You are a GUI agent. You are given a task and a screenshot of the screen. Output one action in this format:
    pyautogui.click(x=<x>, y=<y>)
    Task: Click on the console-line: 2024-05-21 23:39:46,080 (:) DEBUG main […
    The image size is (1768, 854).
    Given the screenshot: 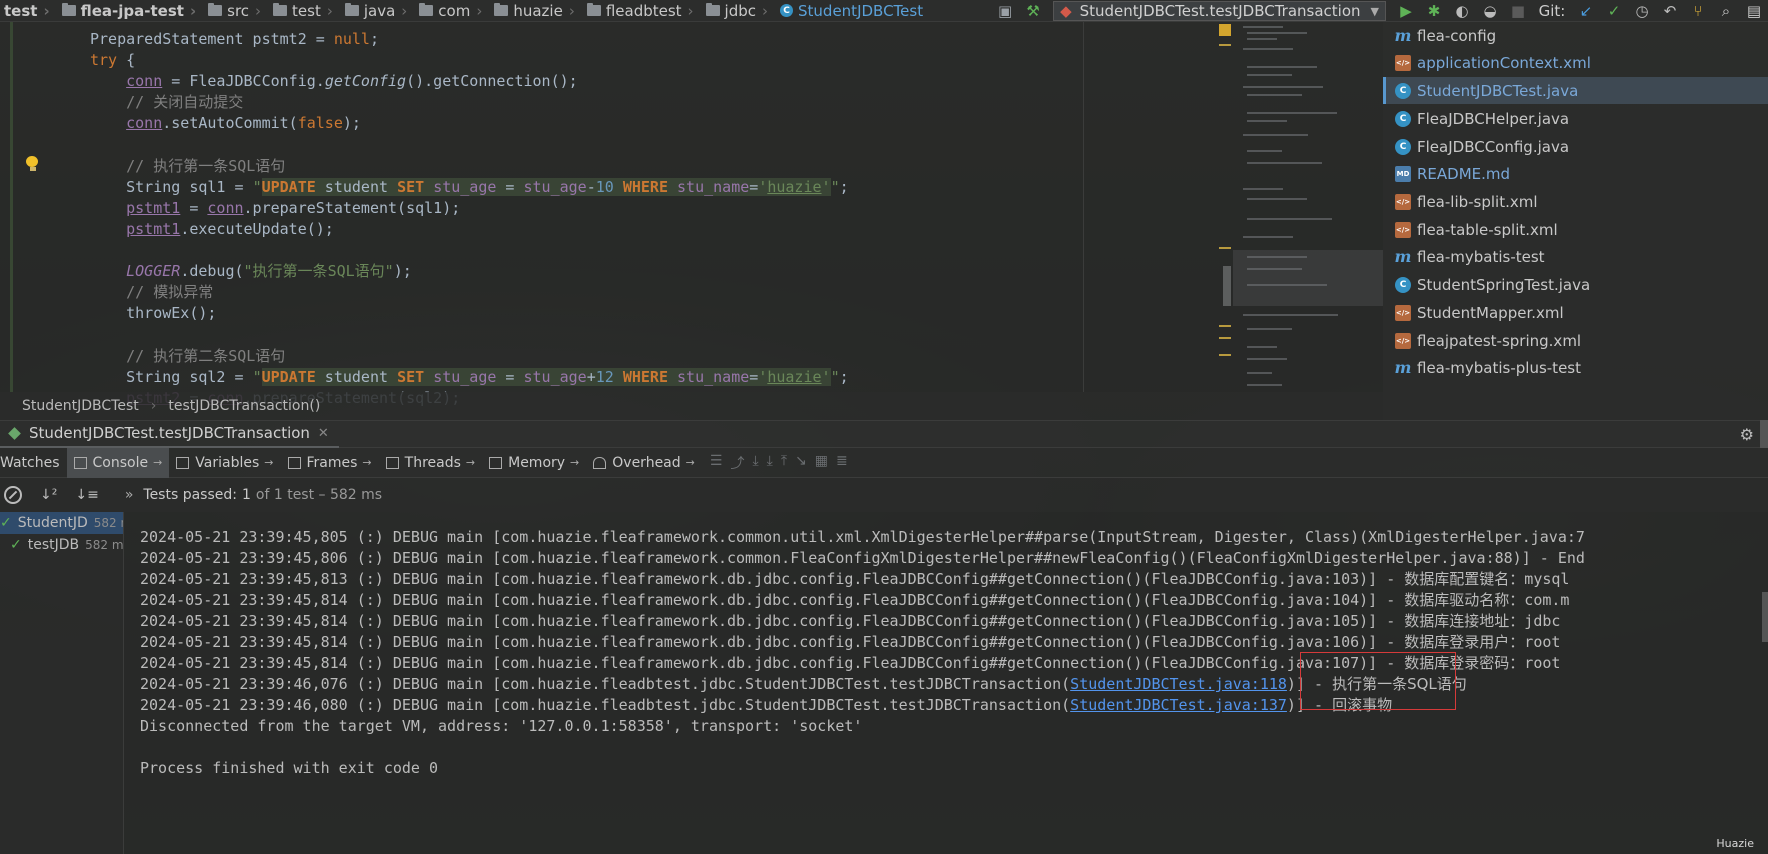 What is the action you would take?
    pyautogui.click(x=766, y=705)
    